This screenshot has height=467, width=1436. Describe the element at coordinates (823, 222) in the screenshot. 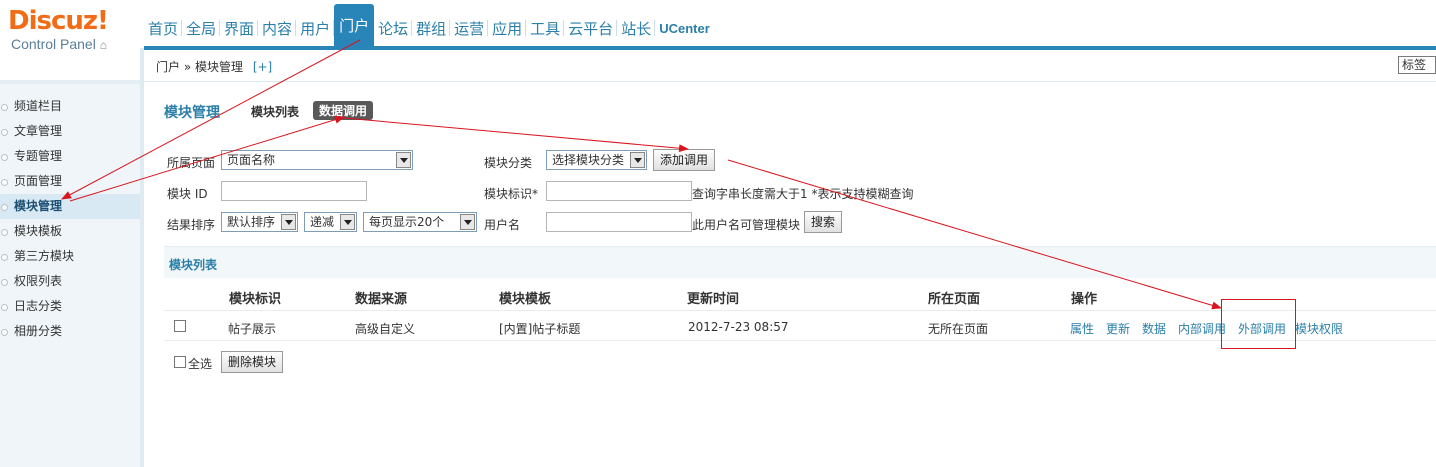

I see `search-button: 搜索` at that location.